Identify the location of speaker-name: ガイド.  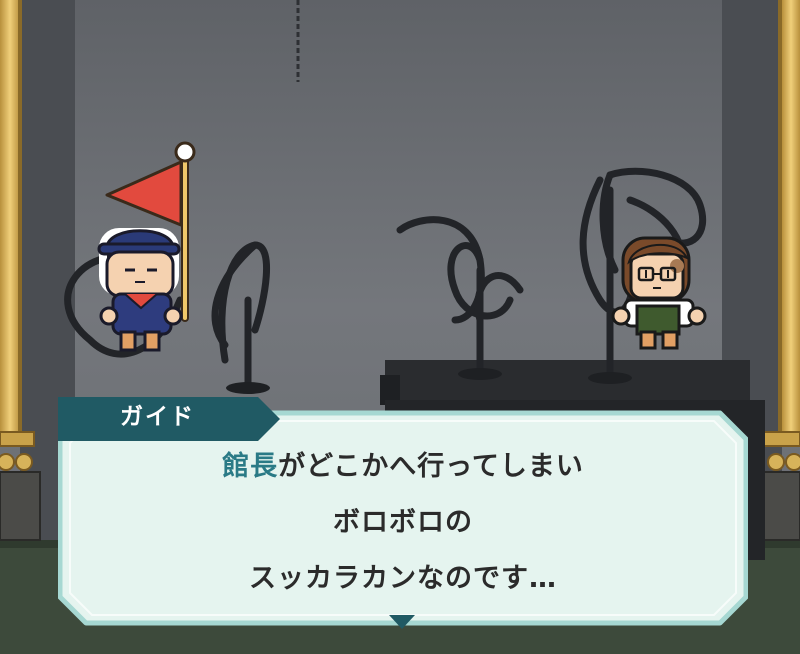
(157, 417).